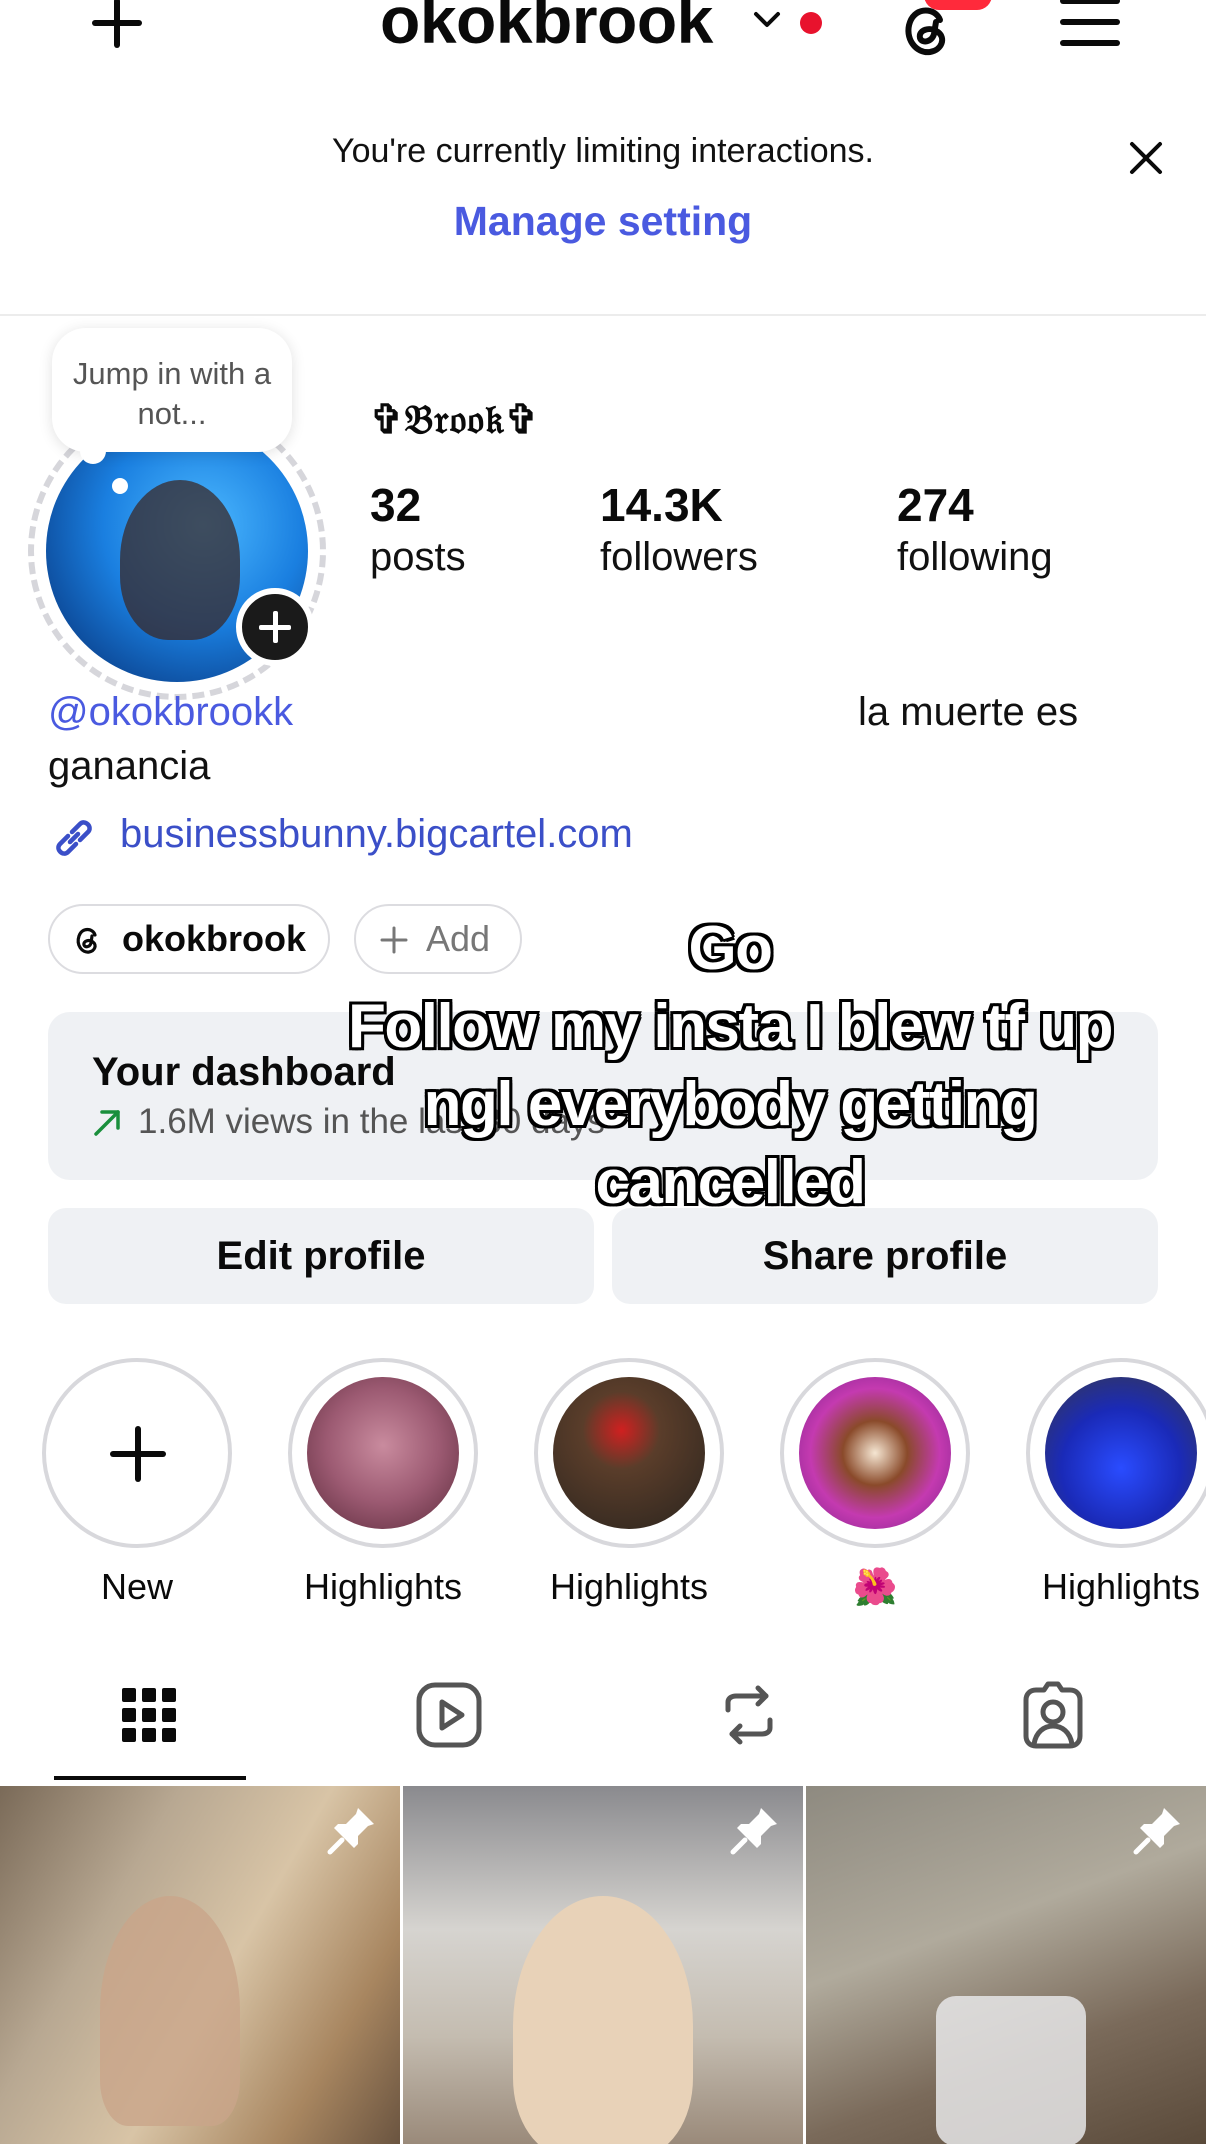 This screenshot has height=2144, width=1206. I want to click on threads-badge, so click(958, 5).